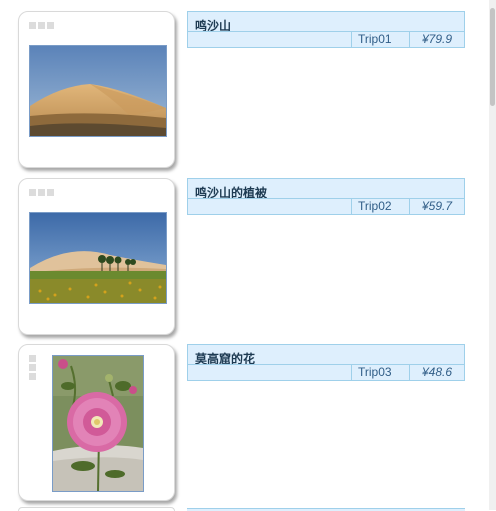  I want to click on product-price: ¥48.6, so click(436, 372).